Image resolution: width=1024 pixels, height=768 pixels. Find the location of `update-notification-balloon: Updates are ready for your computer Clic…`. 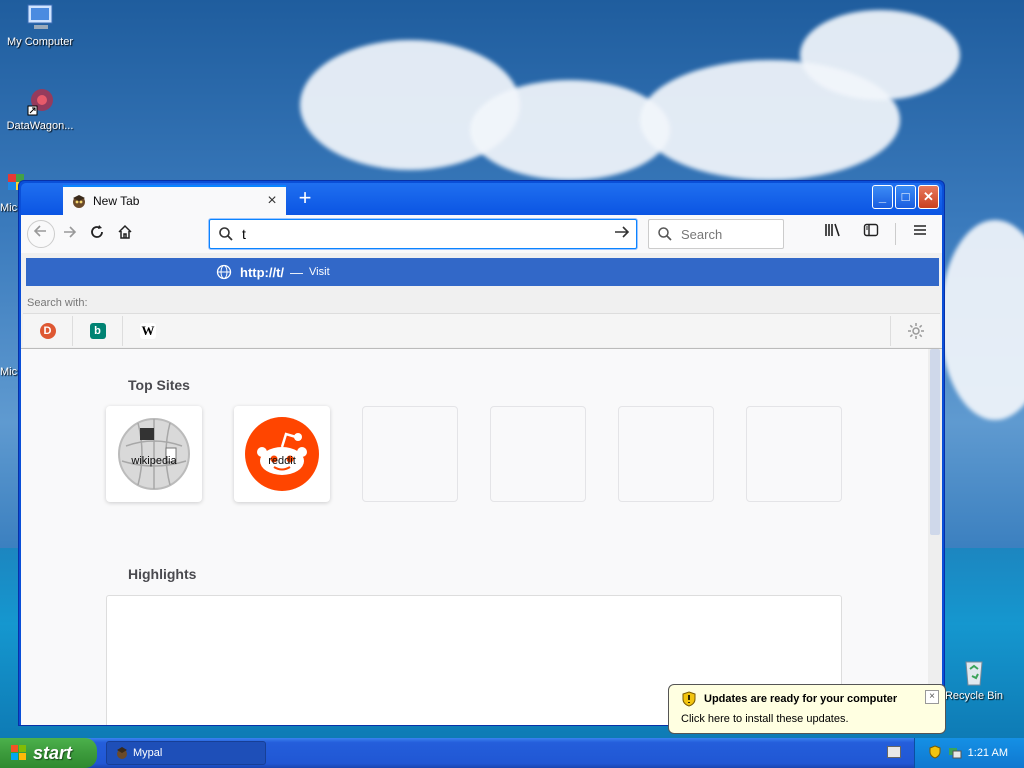

update-notification-balloon: Updates are ready for your computer Clic… is located at coordinates (807, 709).